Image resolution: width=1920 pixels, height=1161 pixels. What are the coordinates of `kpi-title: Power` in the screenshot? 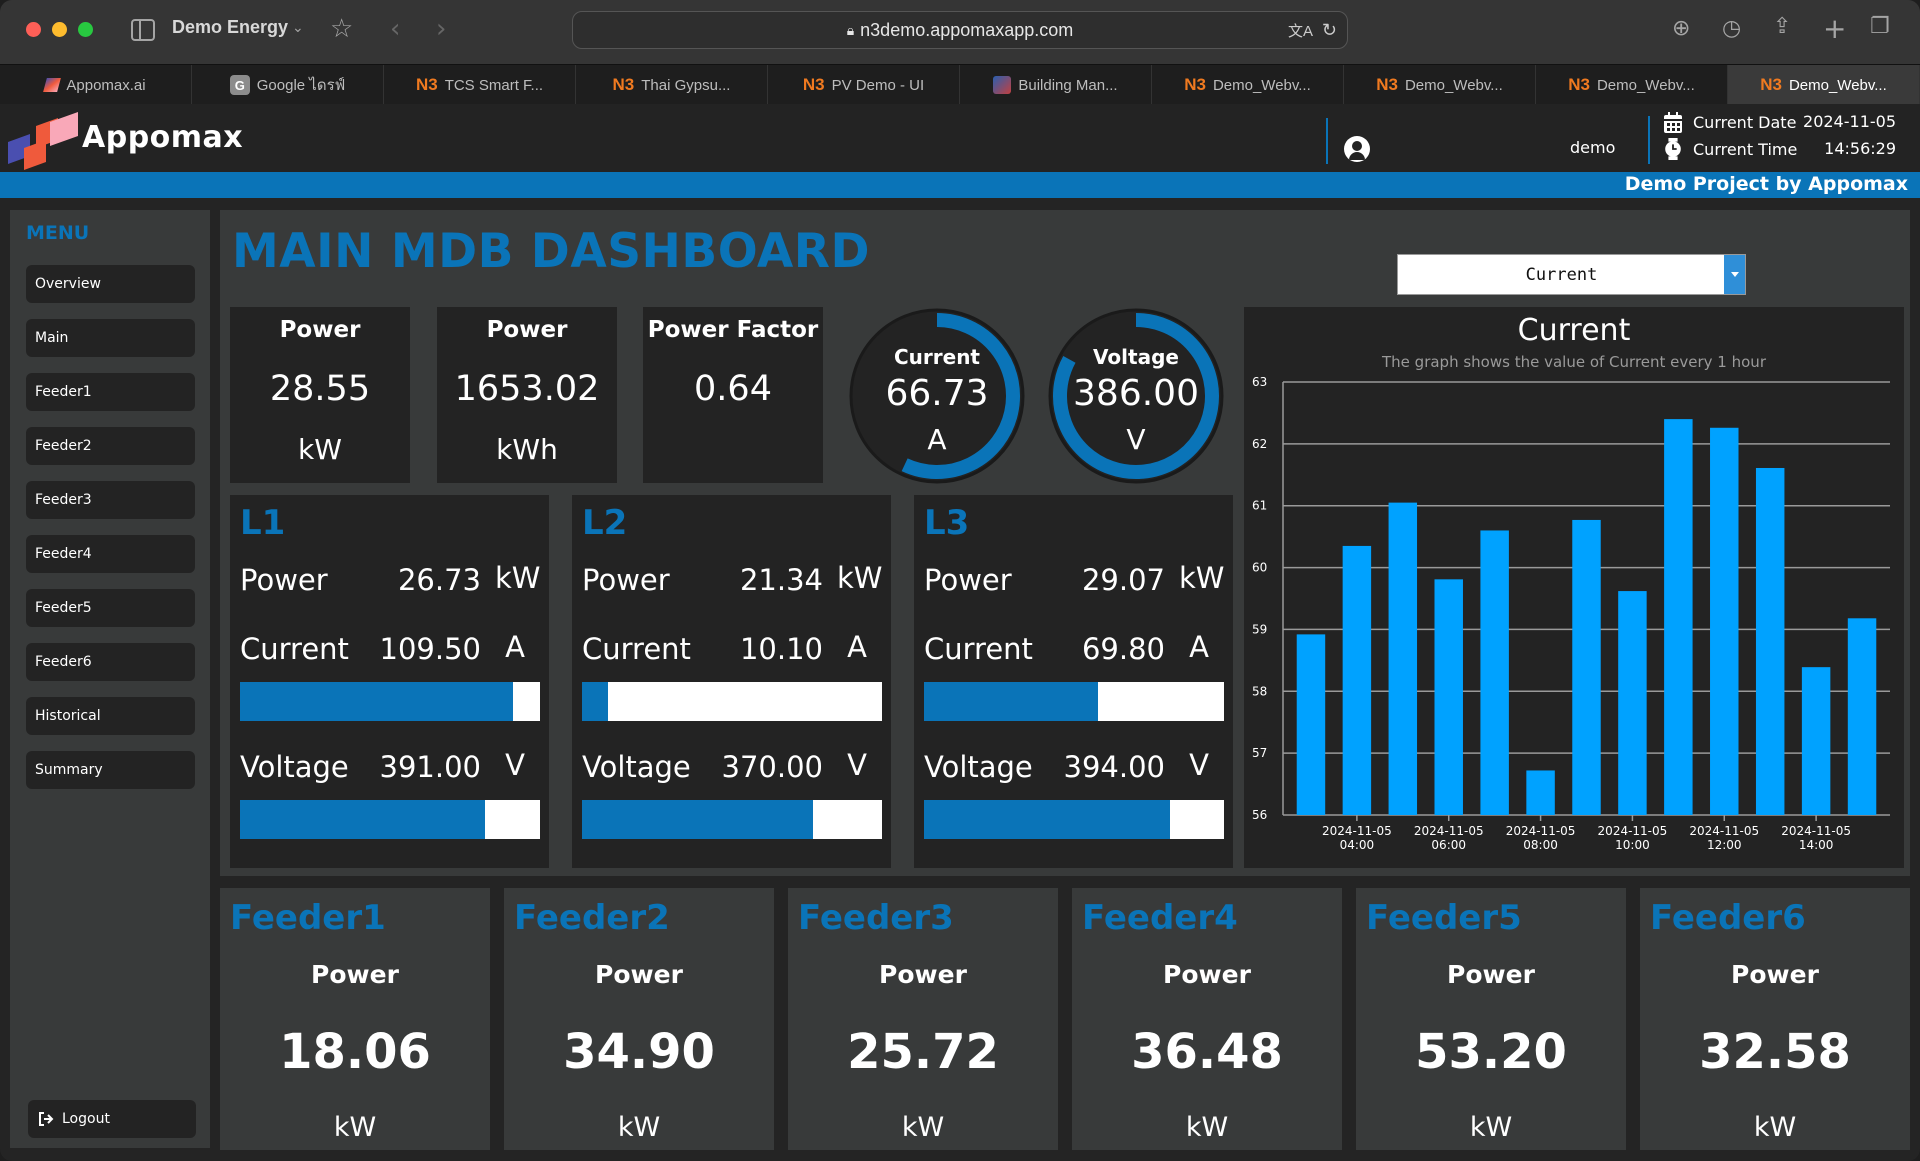 It's located at (320, 330).